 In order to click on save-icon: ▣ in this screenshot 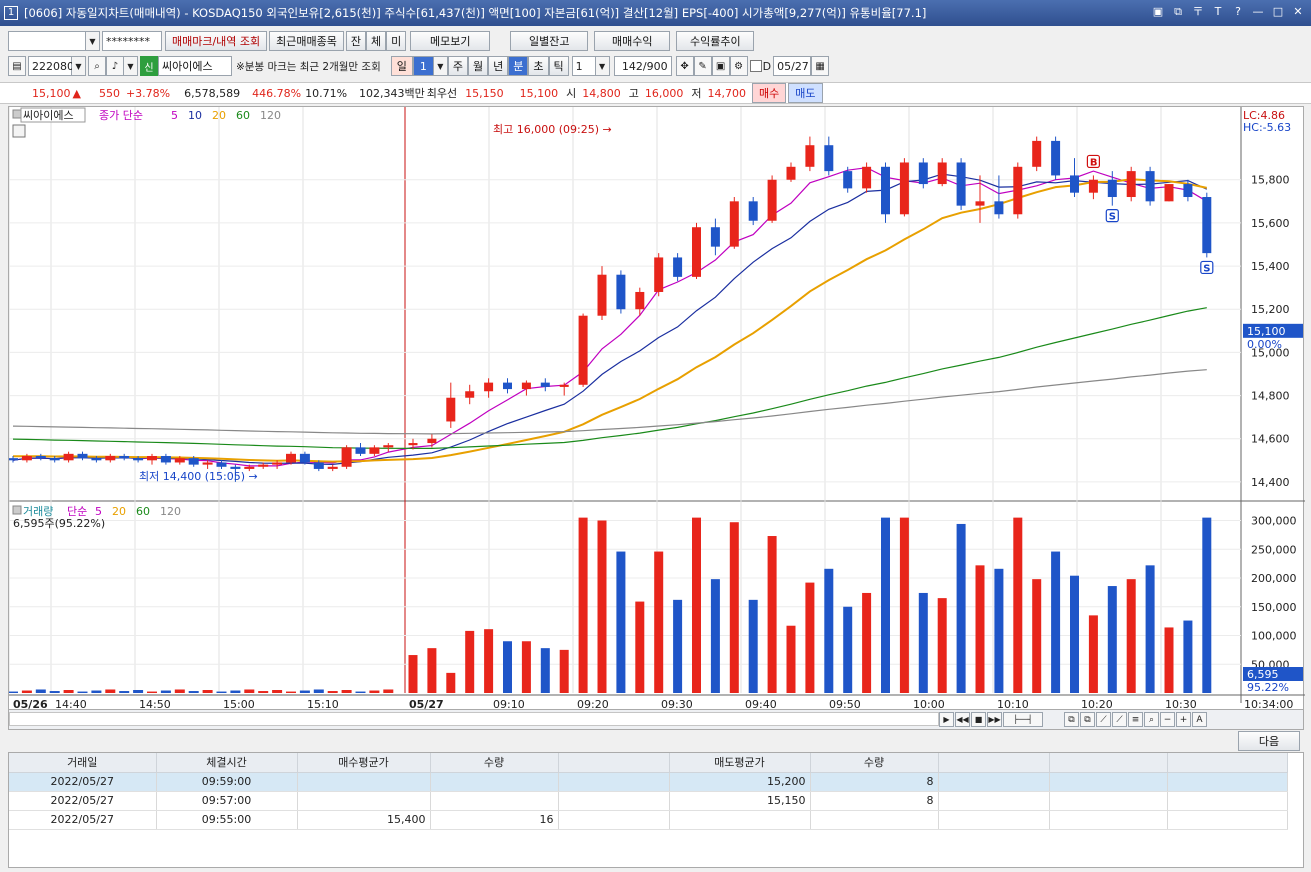, I will do `click(720, 66)`.